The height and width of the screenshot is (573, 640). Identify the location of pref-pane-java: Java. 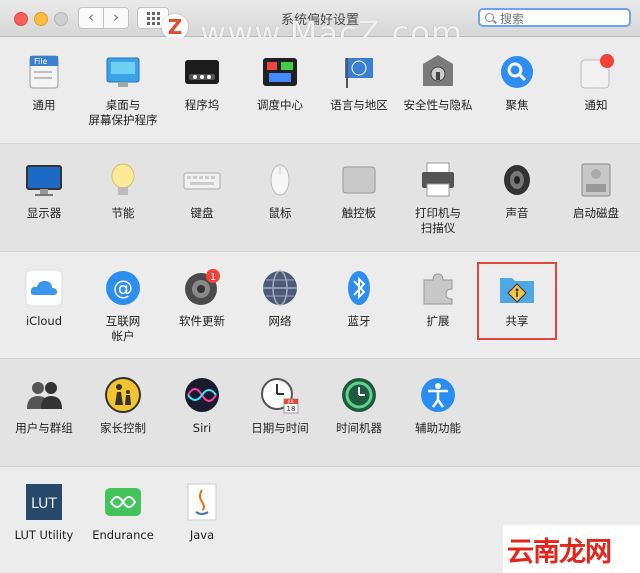
(202, 521).